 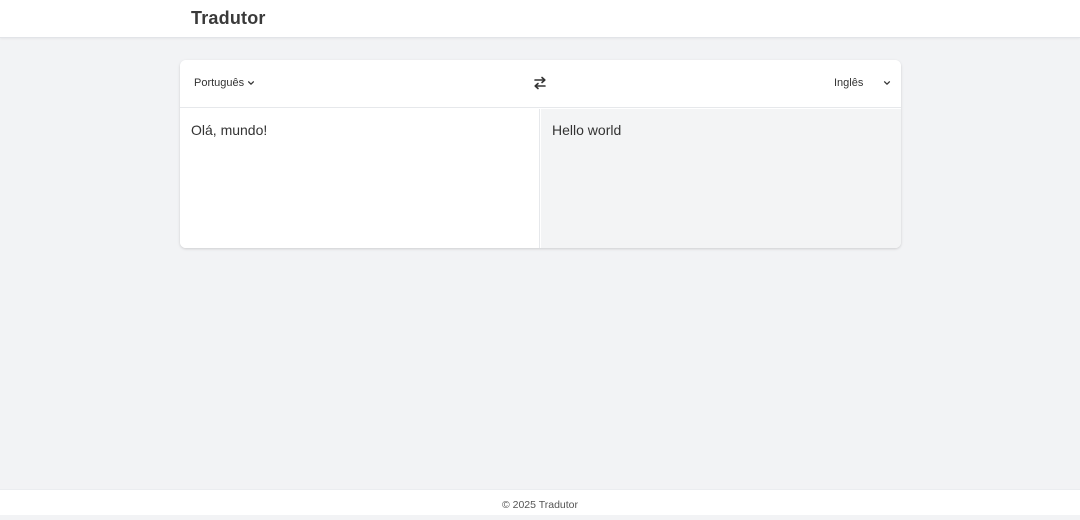 I want to click on language-toolbar: Português Inglês, so click(x=540, y=84).